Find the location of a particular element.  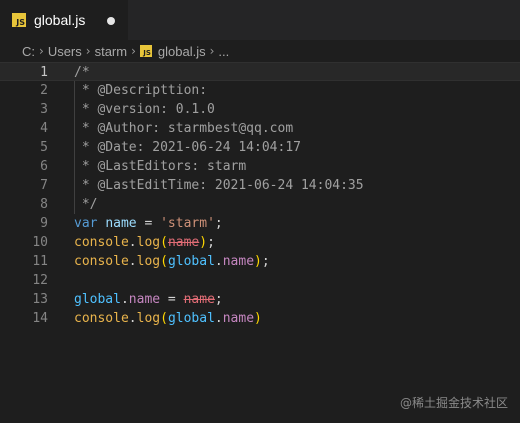

comment: * @LastEditors: starm is located at coordinates (160, 166).